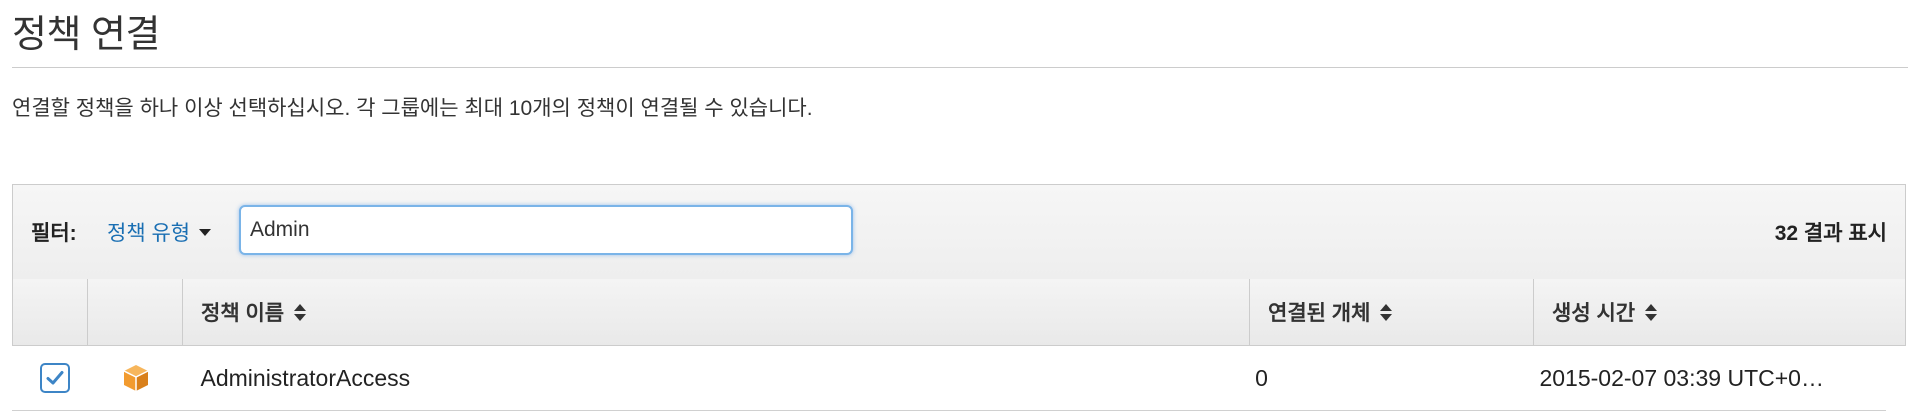 The image size is (1920, 418). I want to click on attached-entities-cell: 0, so click(1261, 377).